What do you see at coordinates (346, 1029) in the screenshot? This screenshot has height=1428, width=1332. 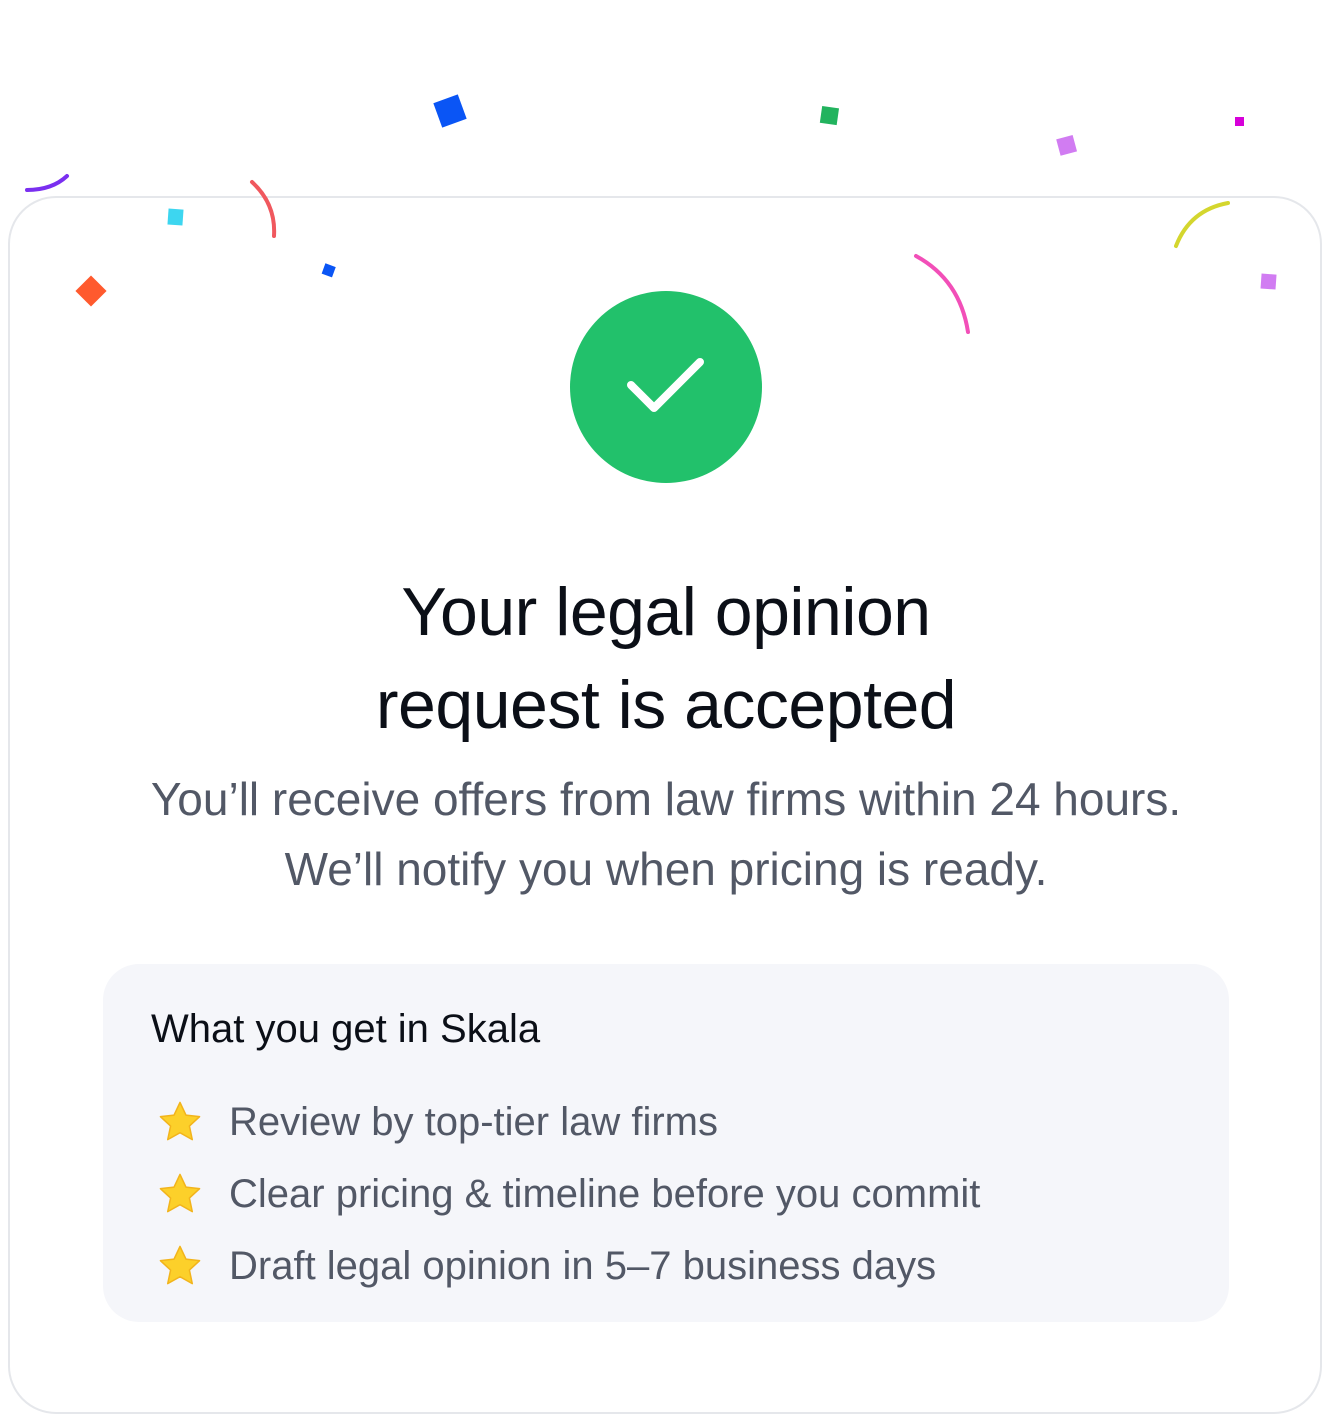 I see `benefits-heading: What you get in Skala` at bounding box center [346, 1029].